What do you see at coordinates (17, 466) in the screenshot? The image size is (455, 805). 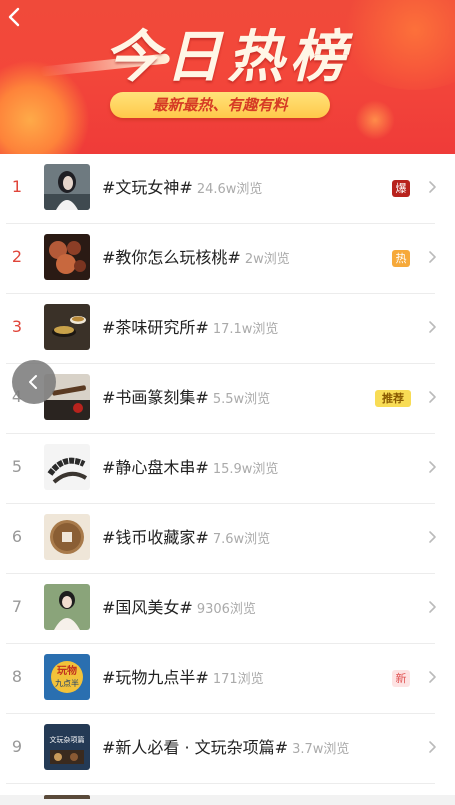 I see `rank-number: 5` at bounding box center [17, 466].